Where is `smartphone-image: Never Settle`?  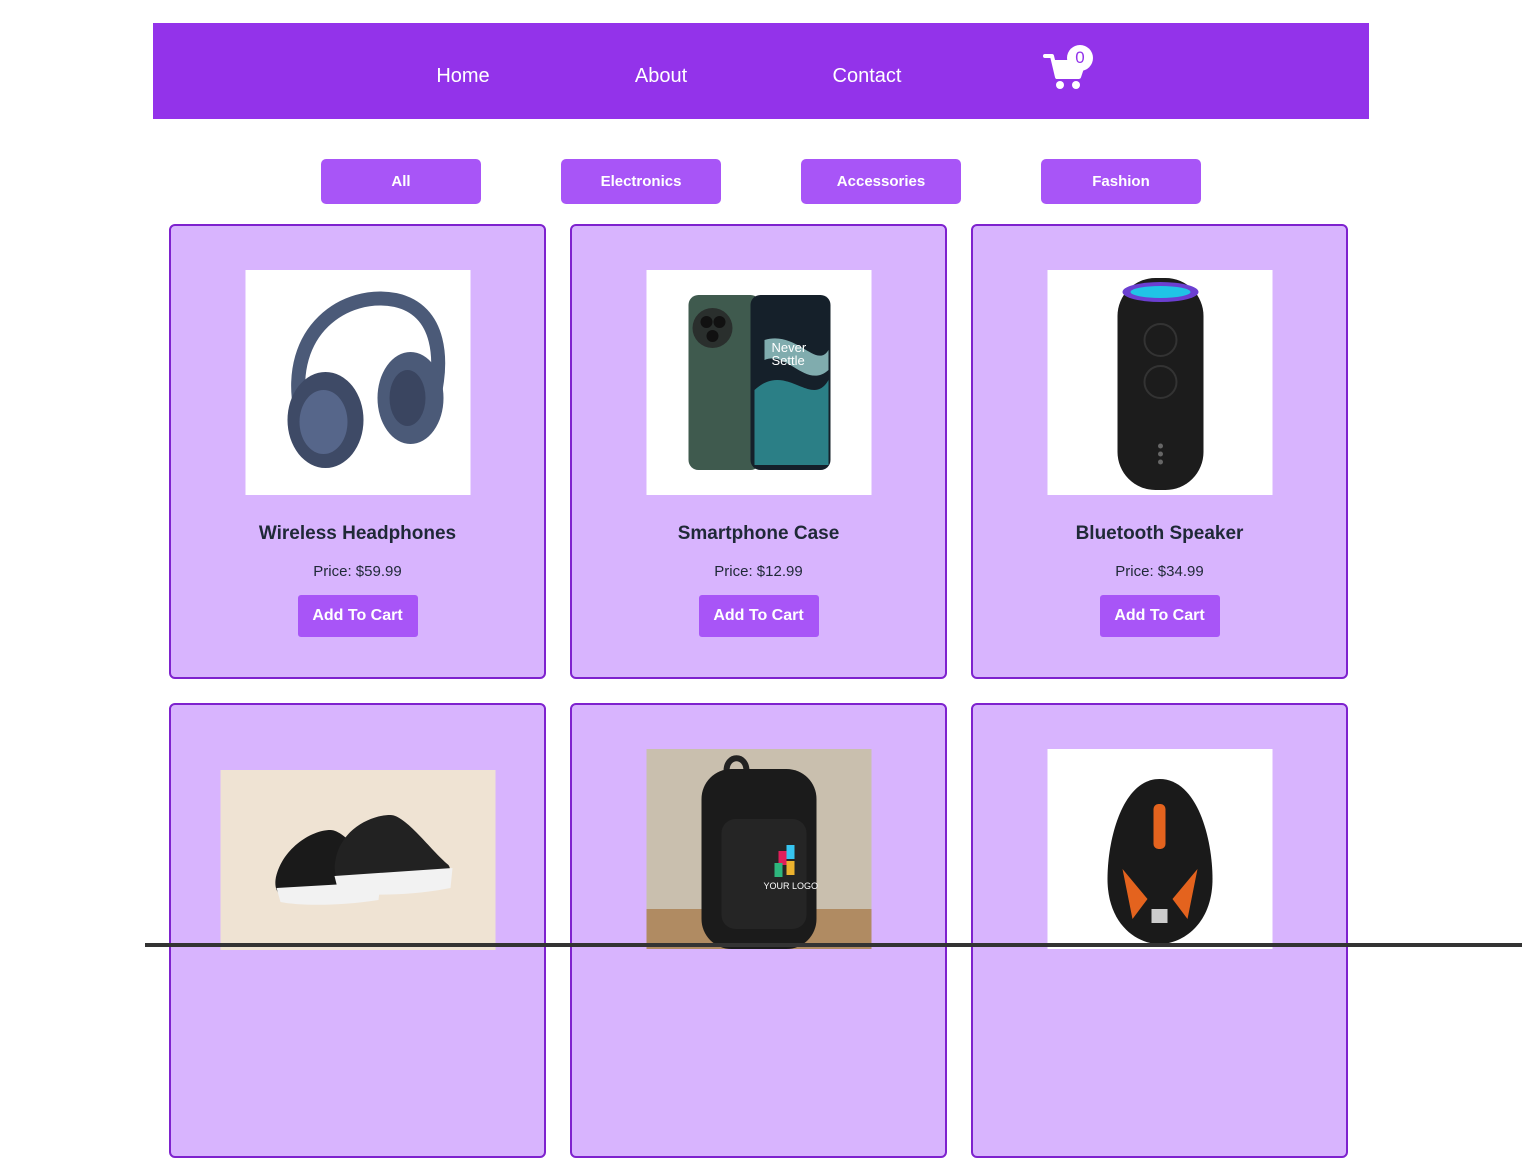 smartphone-image: Never Settle is located at coordinates (758, 382).